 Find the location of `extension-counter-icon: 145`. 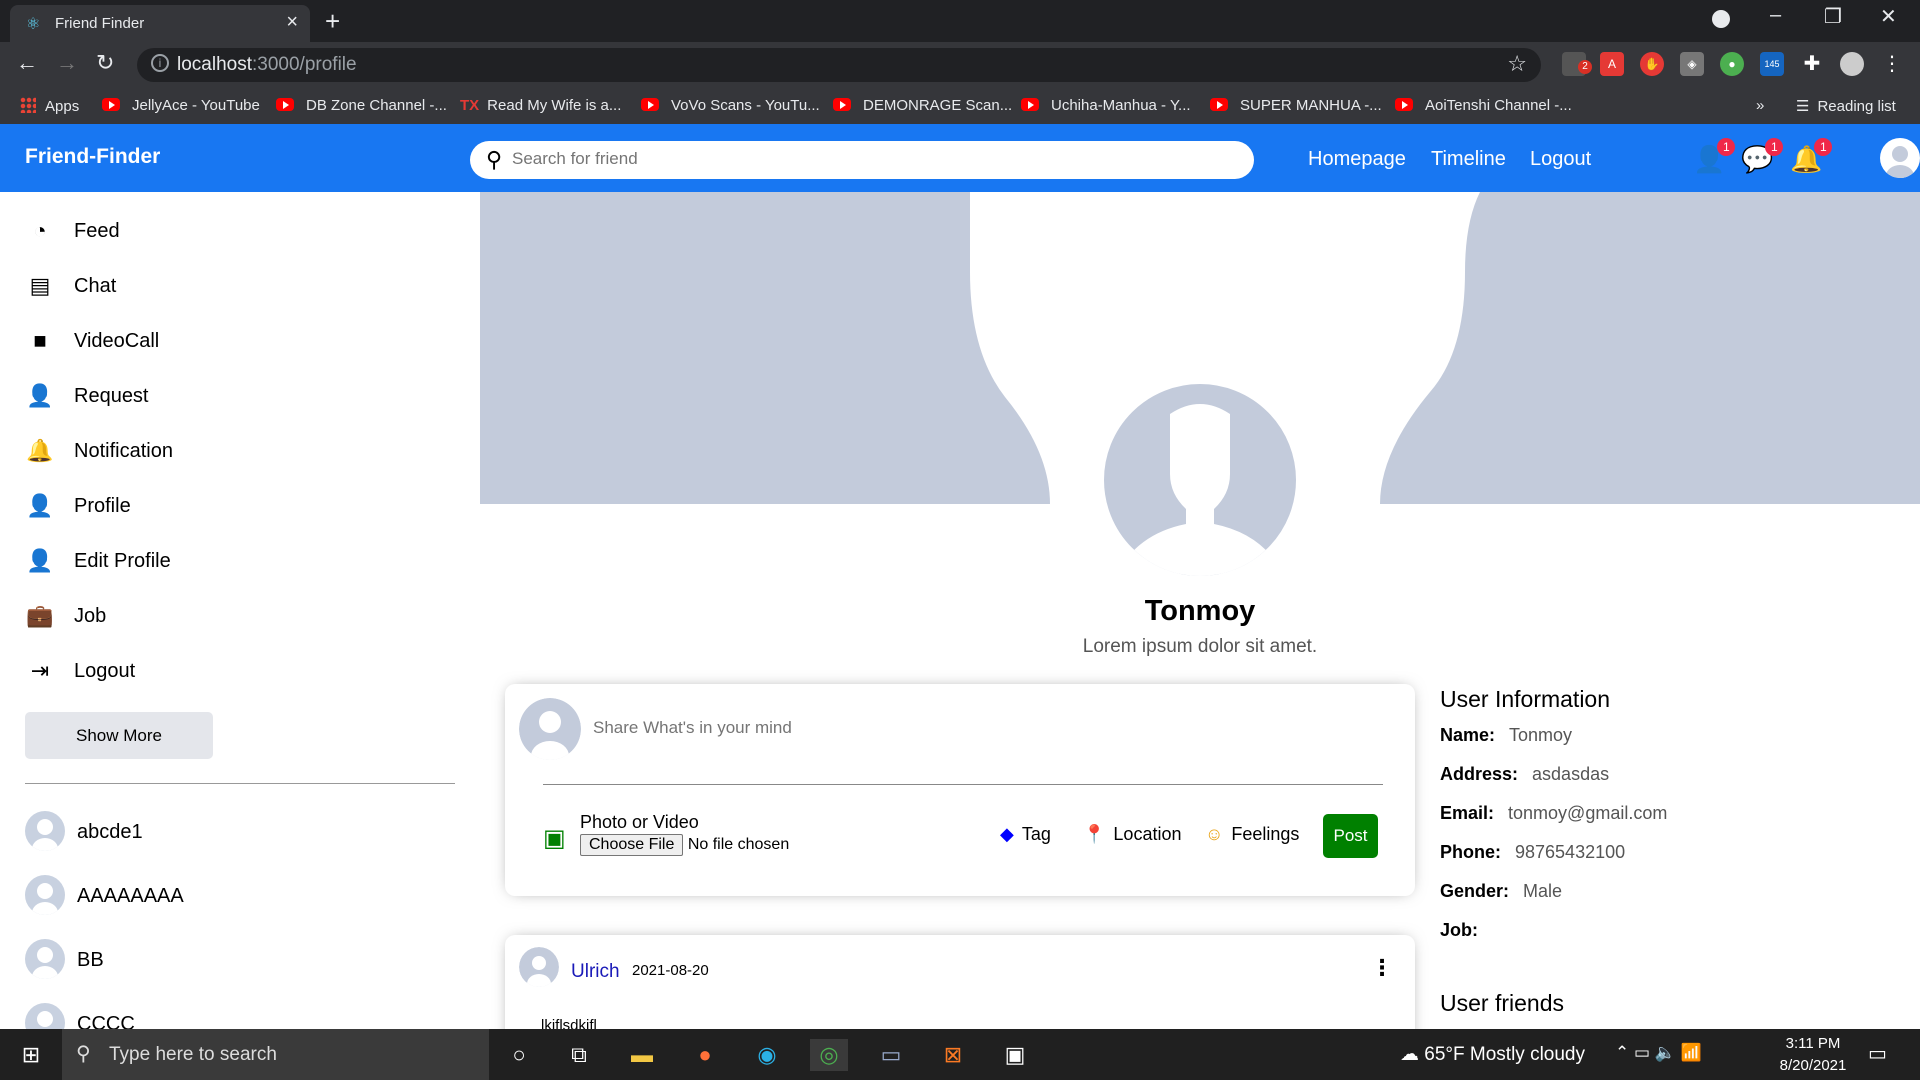

extension-counter-icon: 145 is located at coordinates (1772, 64).